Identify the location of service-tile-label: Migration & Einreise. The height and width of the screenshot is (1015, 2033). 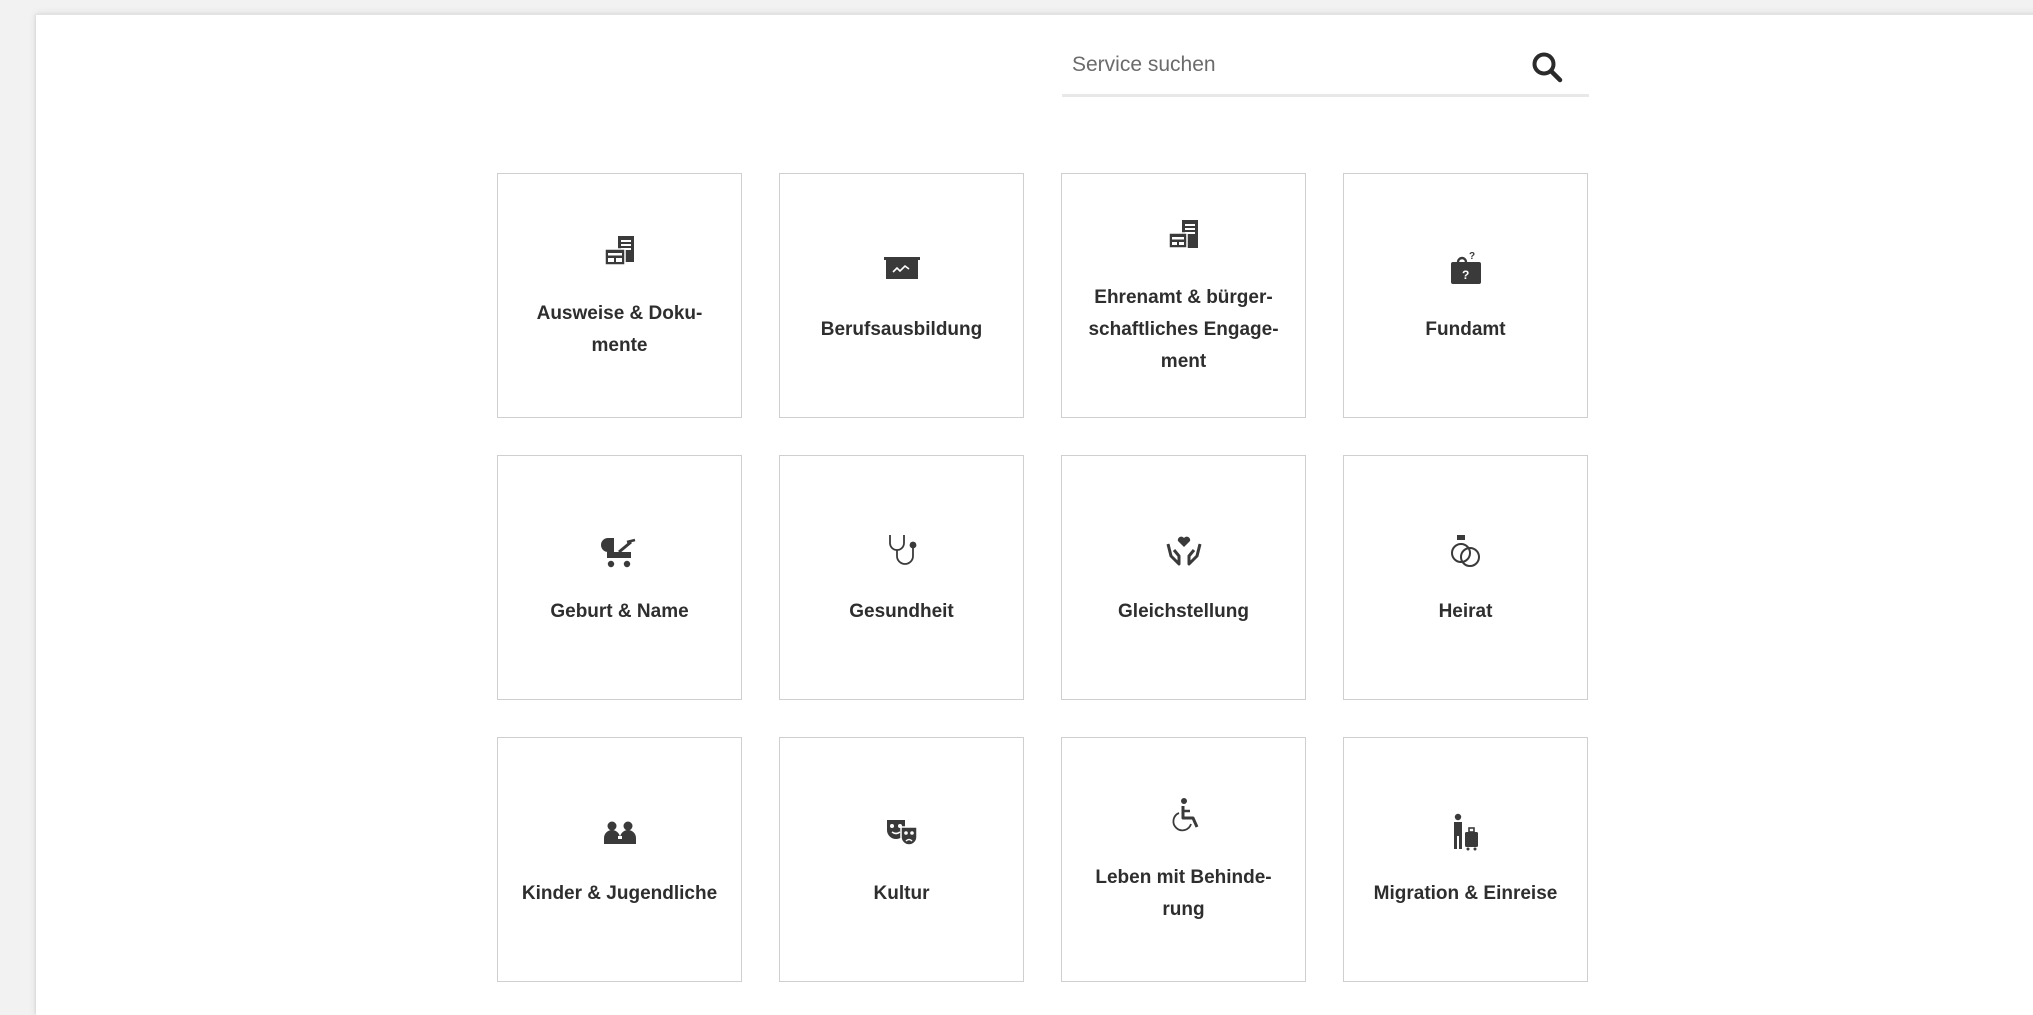
(1465, 893).